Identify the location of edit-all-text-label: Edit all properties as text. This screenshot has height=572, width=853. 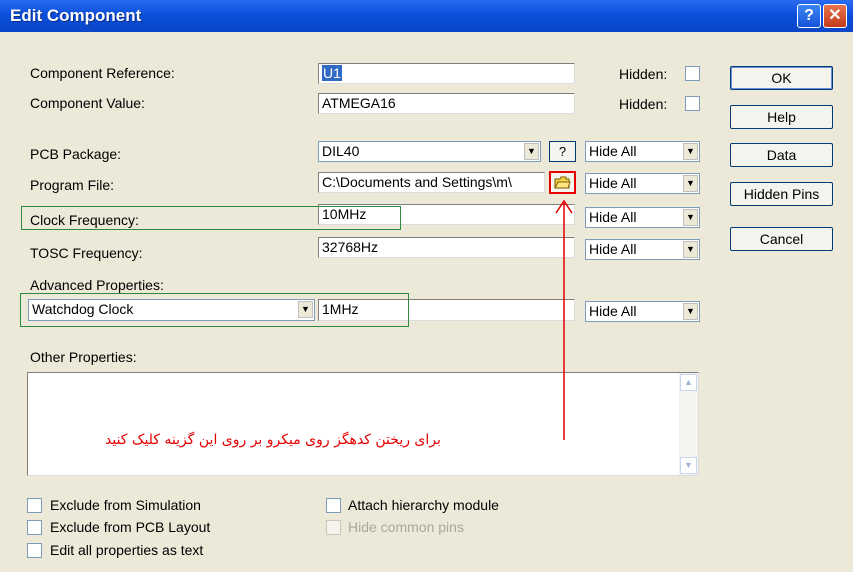
(127, 550).